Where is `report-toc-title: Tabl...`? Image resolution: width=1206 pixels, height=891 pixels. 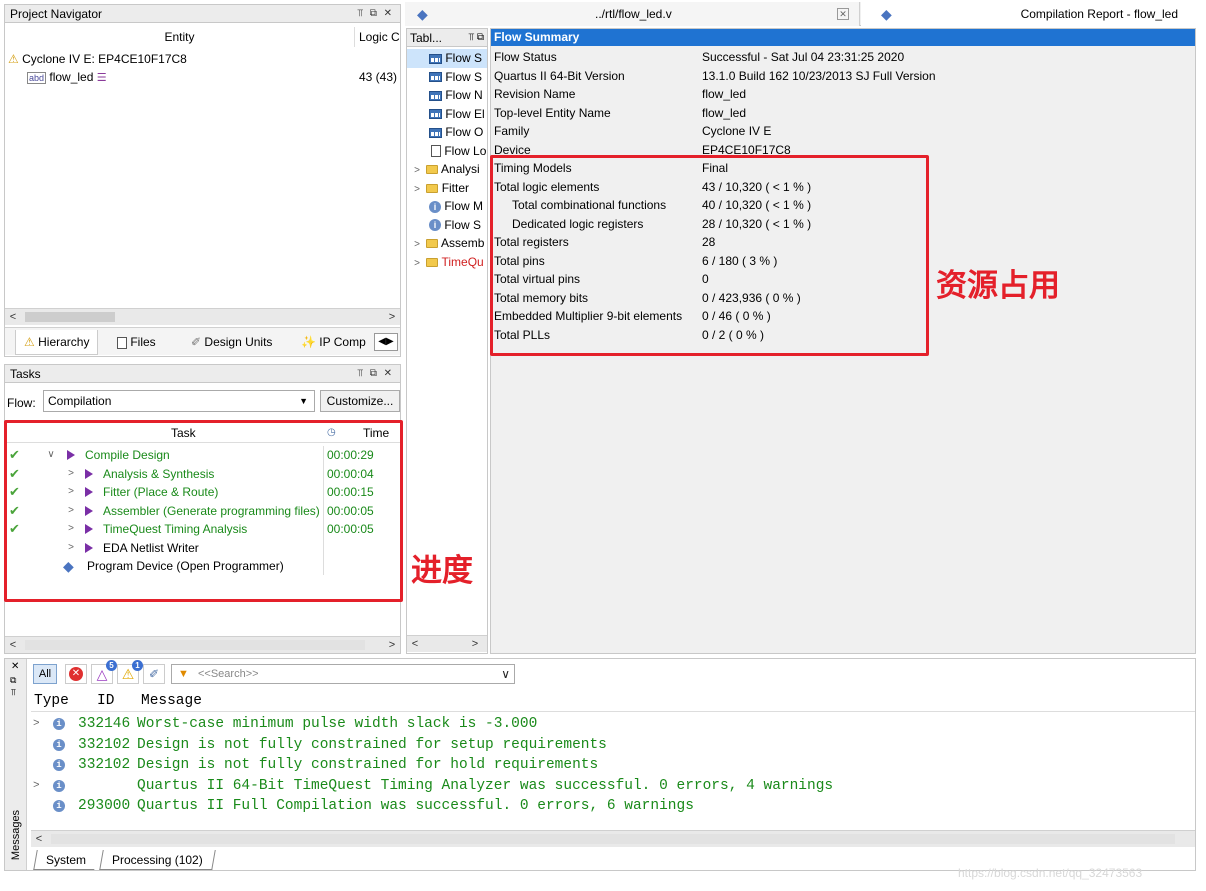
report-toc-title: Tabl... is located at coordinates (426, 38).